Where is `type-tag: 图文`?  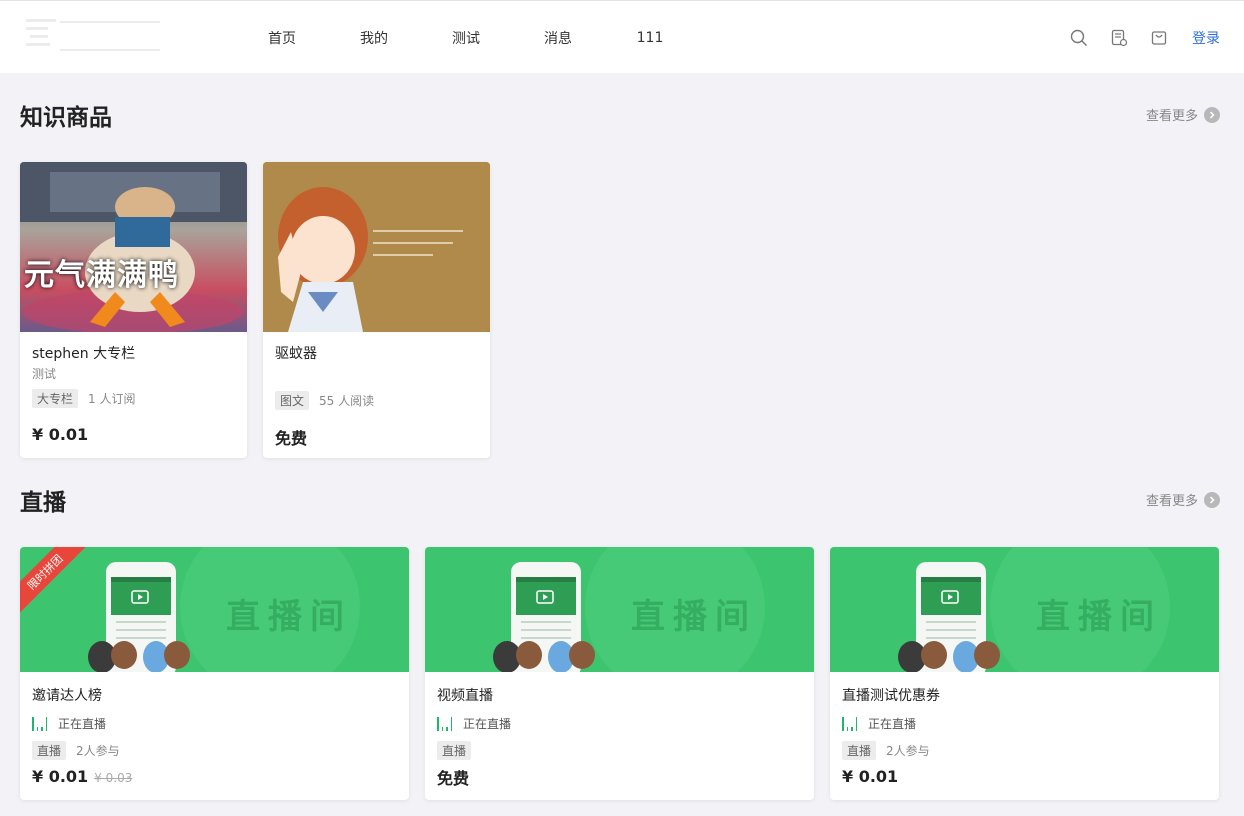 type-tag: 图文 is located at coordinates (292, 400).